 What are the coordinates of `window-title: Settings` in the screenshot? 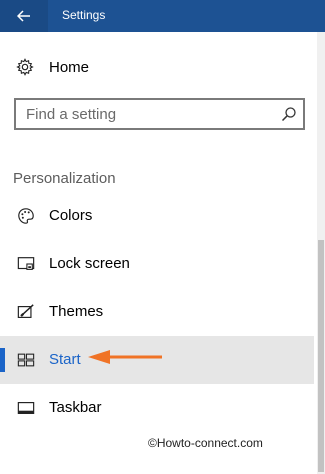 It's located at (84, 15).